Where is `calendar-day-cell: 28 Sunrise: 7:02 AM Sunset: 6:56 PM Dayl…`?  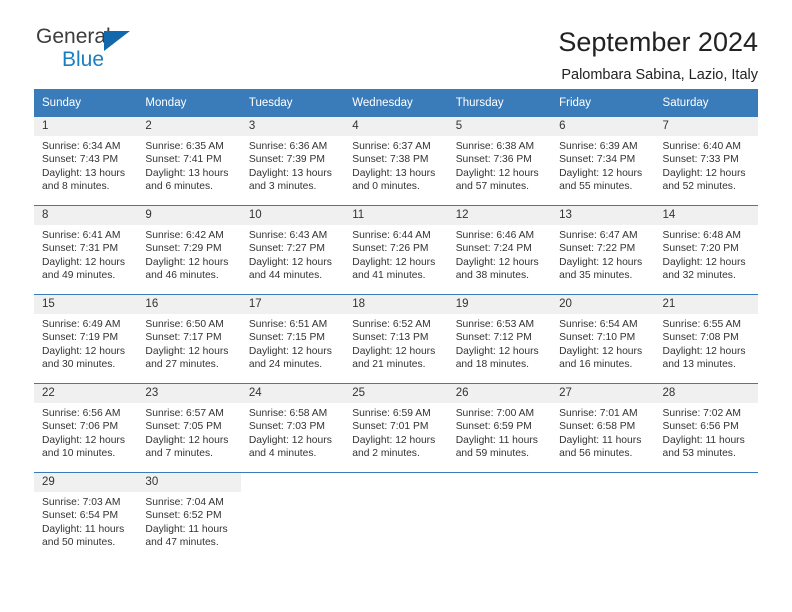
calendar-day-cell: 28 Sunrise: 7:02 AM Sunset: 6:56 PM Dayl… is located at coordinates (706, 428).